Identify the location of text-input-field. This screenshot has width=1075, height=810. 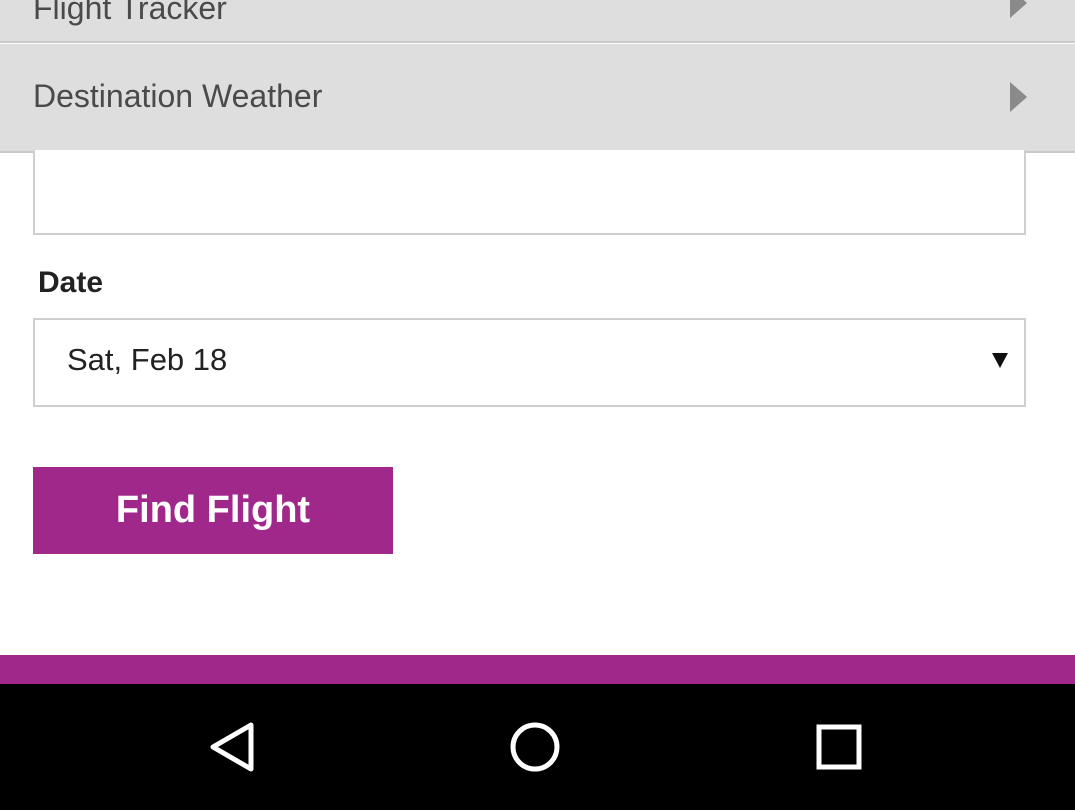
(529, 192).